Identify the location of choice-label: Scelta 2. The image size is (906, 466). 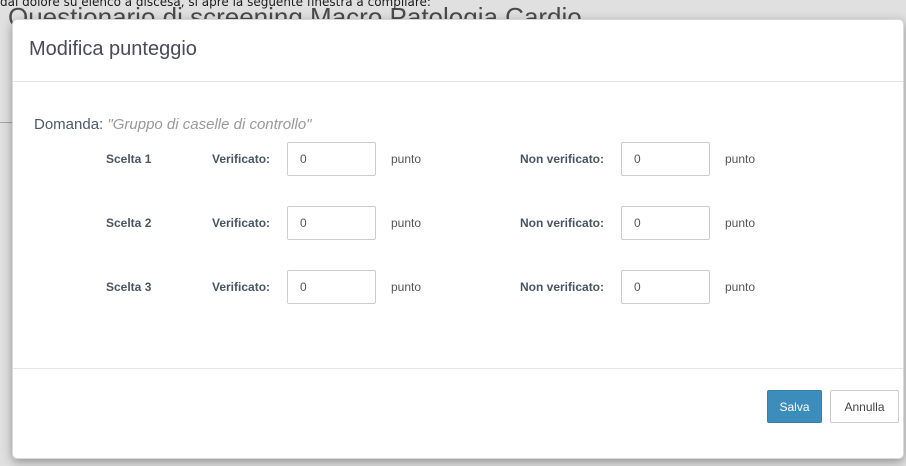
(129, 223).